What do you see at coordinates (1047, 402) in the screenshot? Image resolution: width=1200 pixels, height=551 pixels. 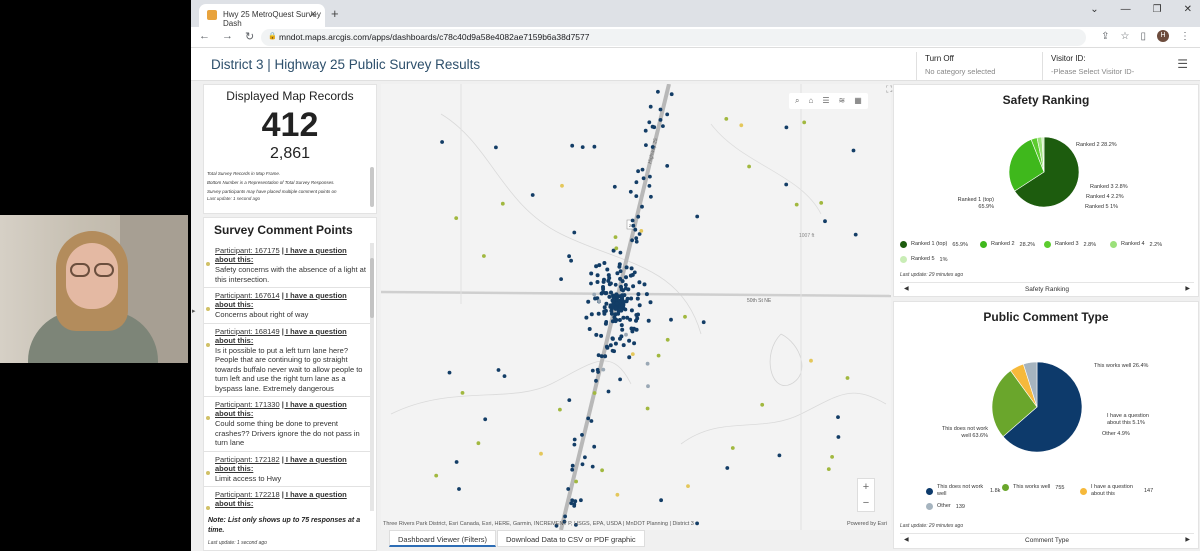 I see `comment-type-pie-chart` at bounding box center [1047, 402].